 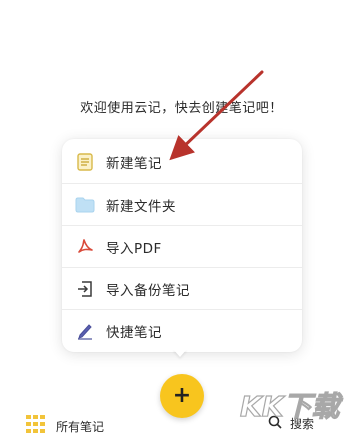 What do you see at coordinates (85, 162) in the screenshot?
I see `note-icon` at bounding box center [85, 162].